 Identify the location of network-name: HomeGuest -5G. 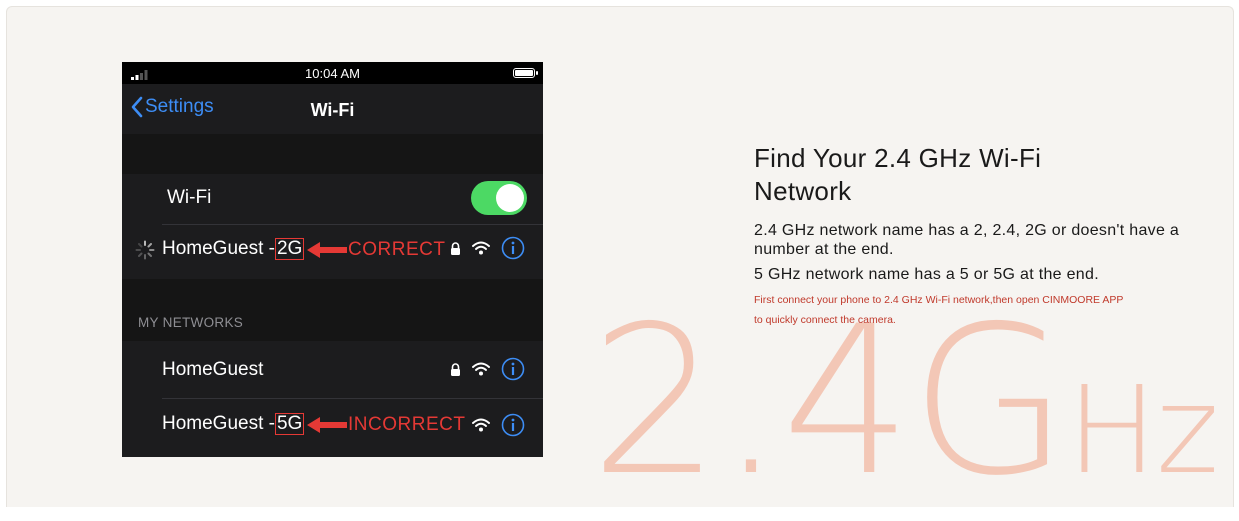
(233, 424).